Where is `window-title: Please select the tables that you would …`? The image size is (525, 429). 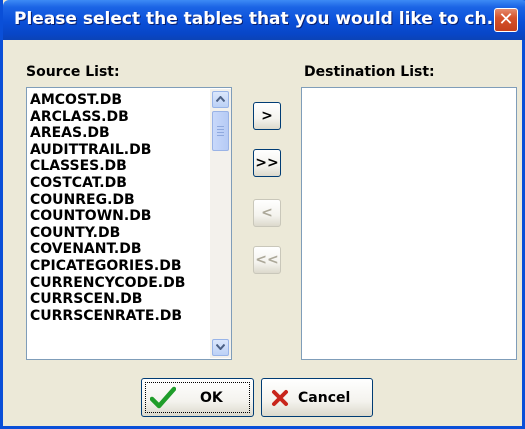
window-title: Please select the tables that you would … is located at coordinates (260, 19).